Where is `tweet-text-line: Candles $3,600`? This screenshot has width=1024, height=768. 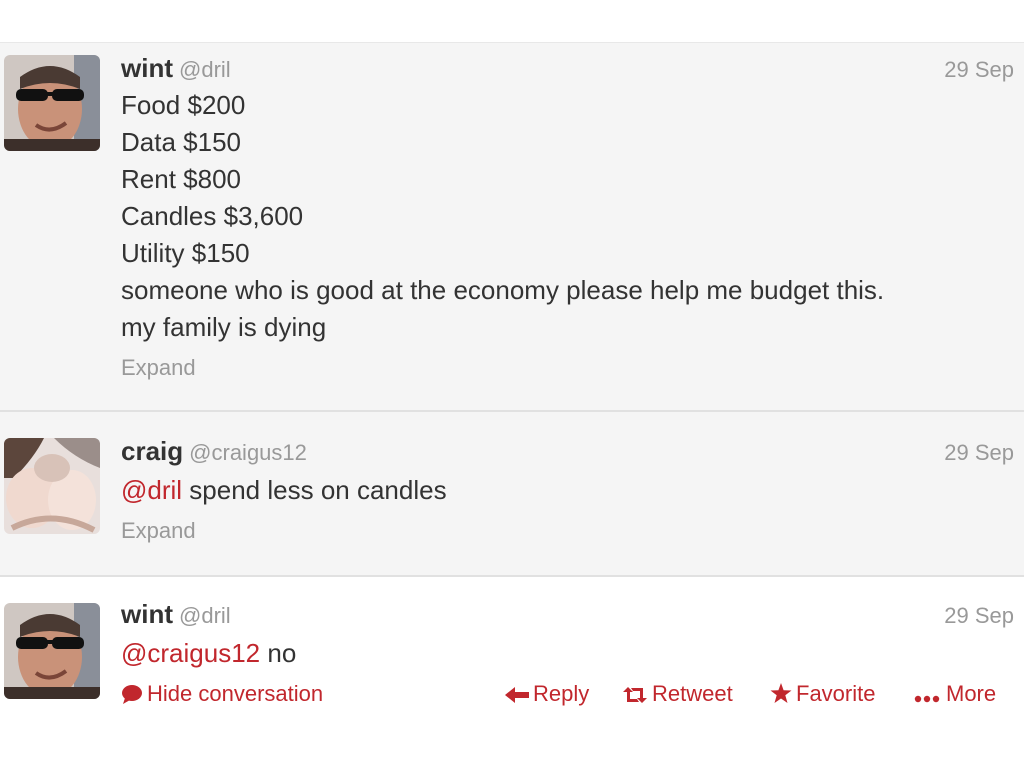
tweet-text-line: Candles $3,600 is located at coordinates (212, 216).